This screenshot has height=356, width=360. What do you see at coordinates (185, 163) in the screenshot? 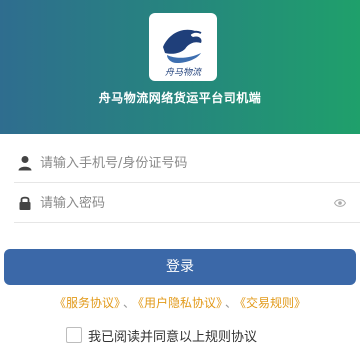
I see `phone-input` at bounding box center [185, 163].